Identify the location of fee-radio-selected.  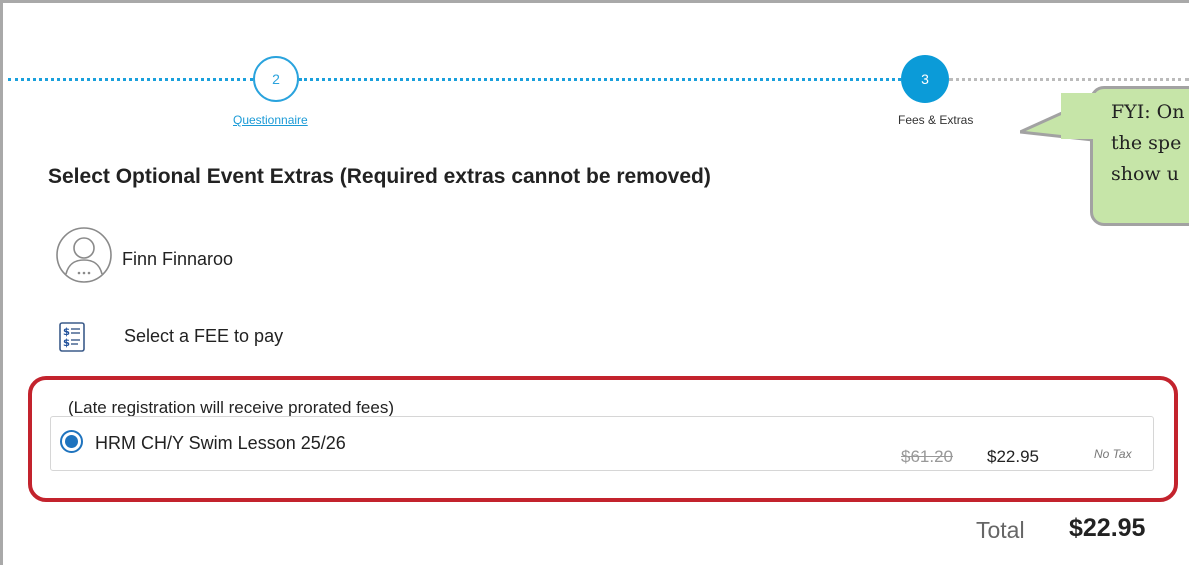
(71, 441).